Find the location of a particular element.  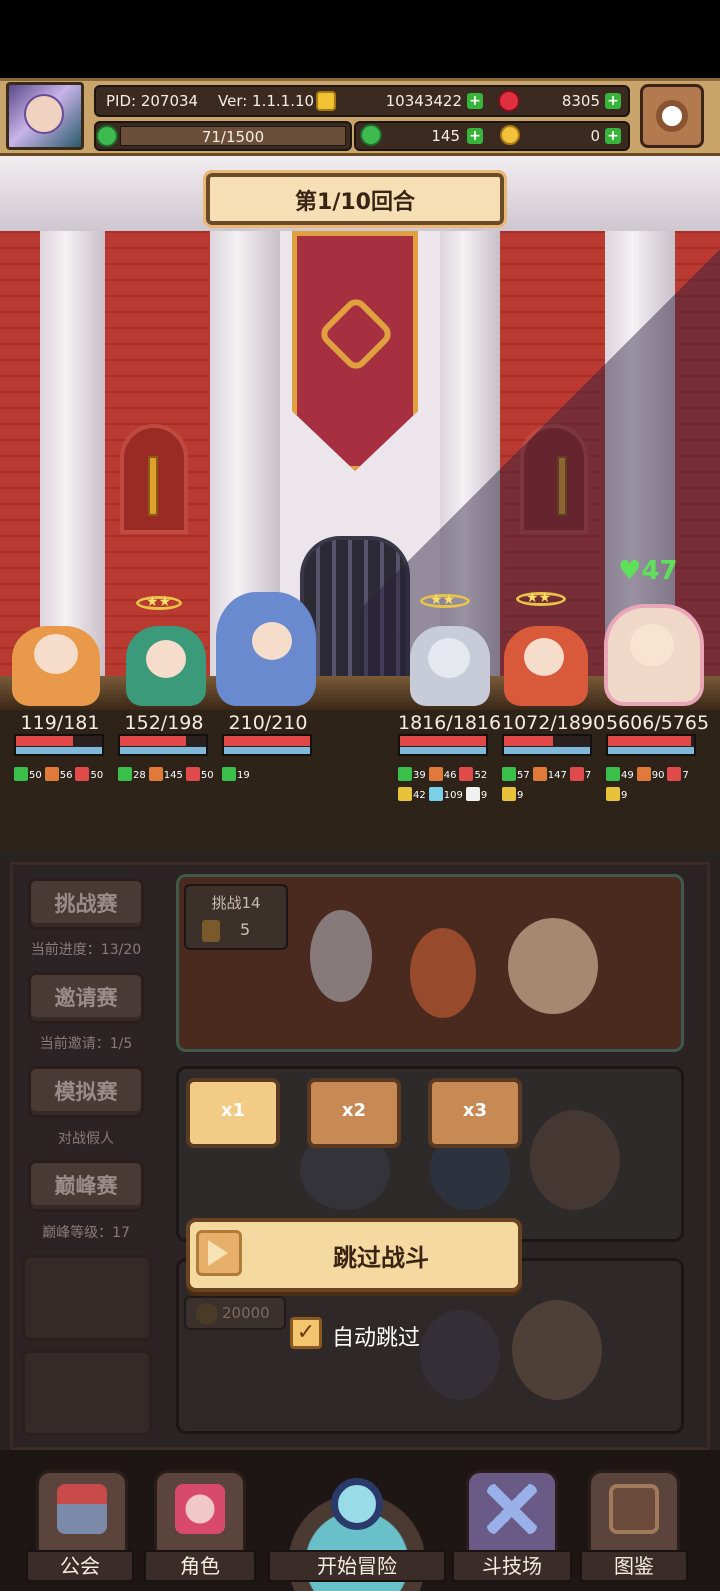

enemy-status-1: 1816/1816 39 46 52 42 109 9 is located at coordinates (450, 758).